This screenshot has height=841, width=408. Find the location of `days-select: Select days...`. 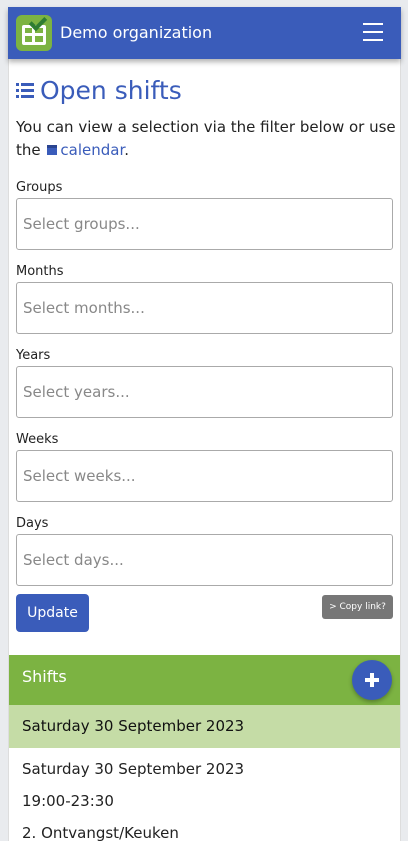

days-select: Select days... is located at coordinates (204, 560).